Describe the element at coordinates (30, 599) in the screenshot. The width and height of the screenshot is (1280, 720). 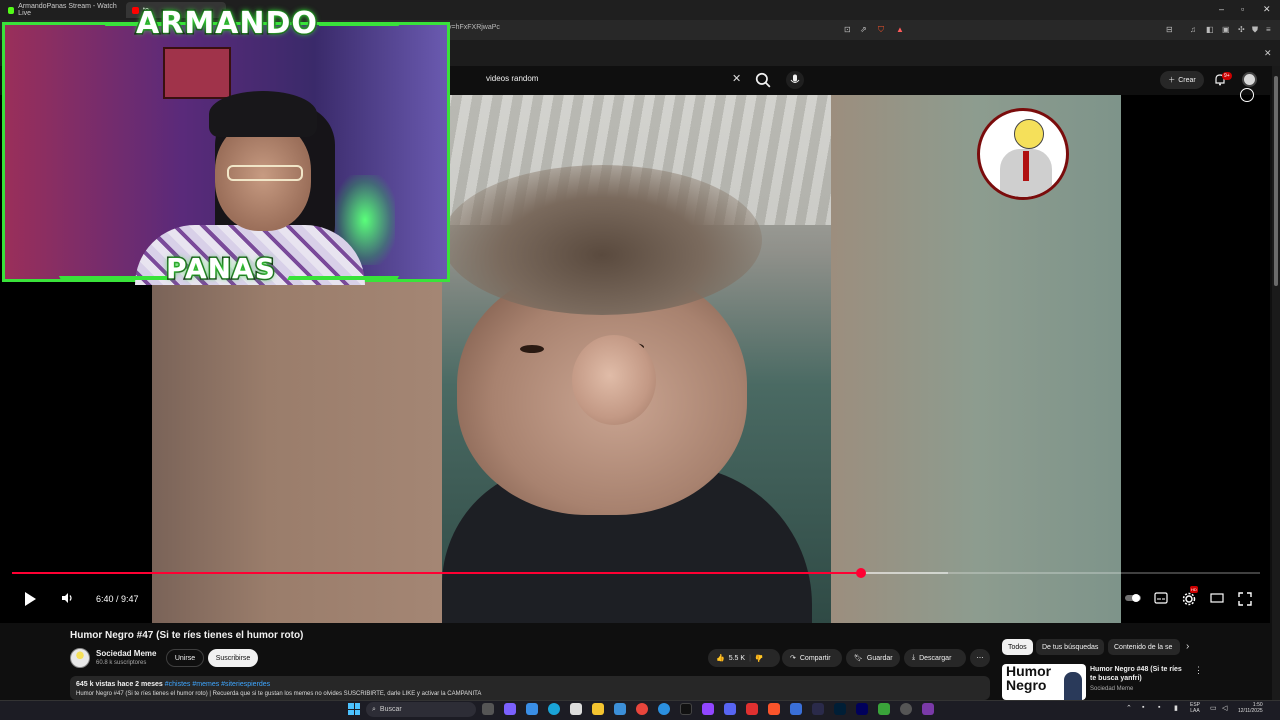
I see `play-icon` at that location.